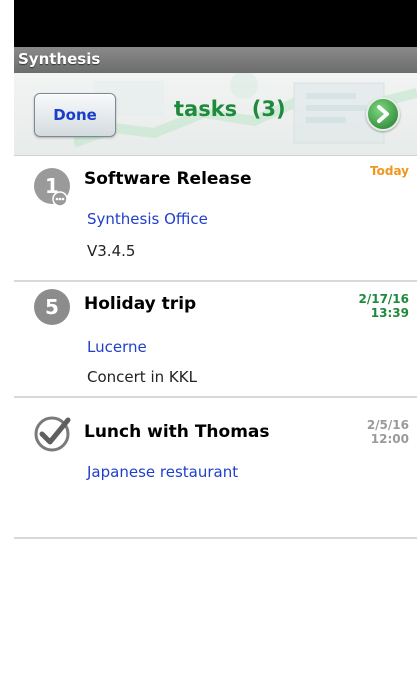 This screenshot has width=417, height=675. What do you see at coordinates (52, 187) in the screenshot?
I see `priority-1-icon: 1` at bounding box center [52, 187].